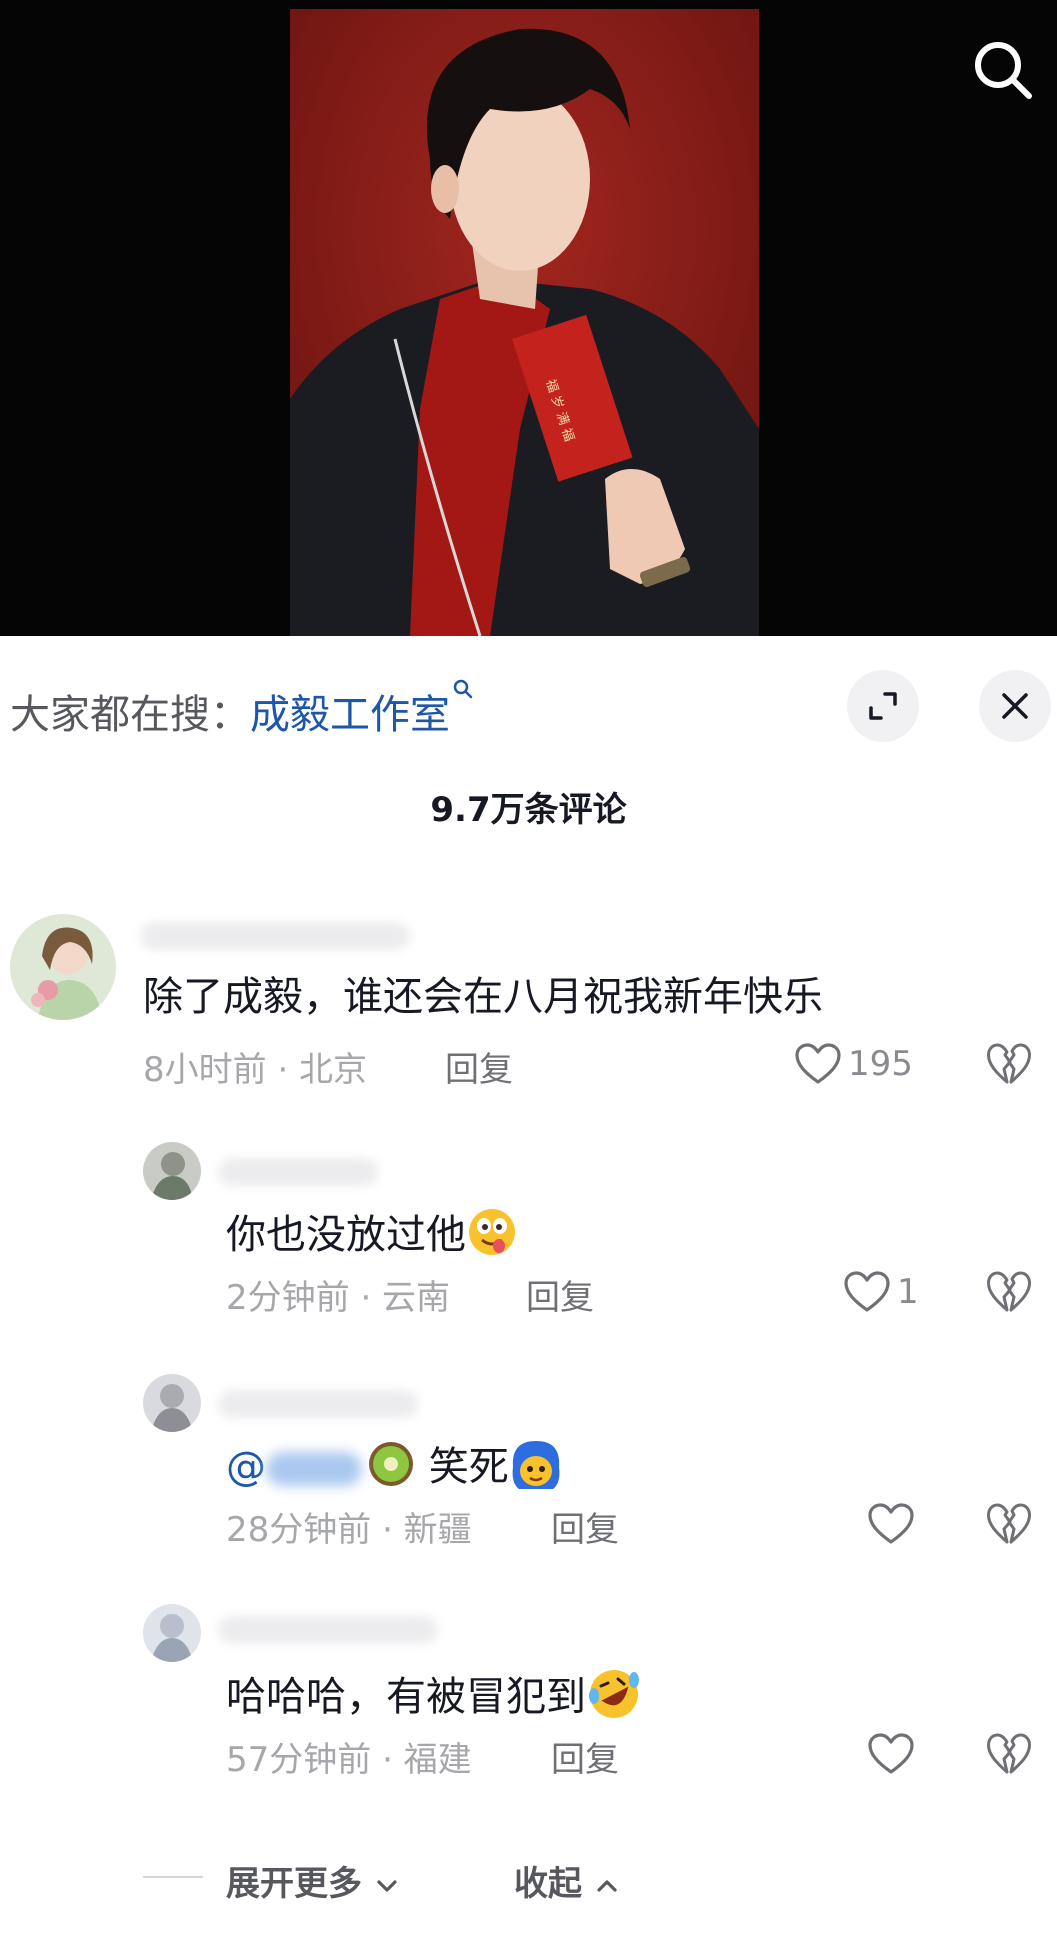 This screenshot has width=1057, height=1960. Describe the element at coordinates (387, 1885) in the screenshot. I see `chevron-down-icon` at that location.